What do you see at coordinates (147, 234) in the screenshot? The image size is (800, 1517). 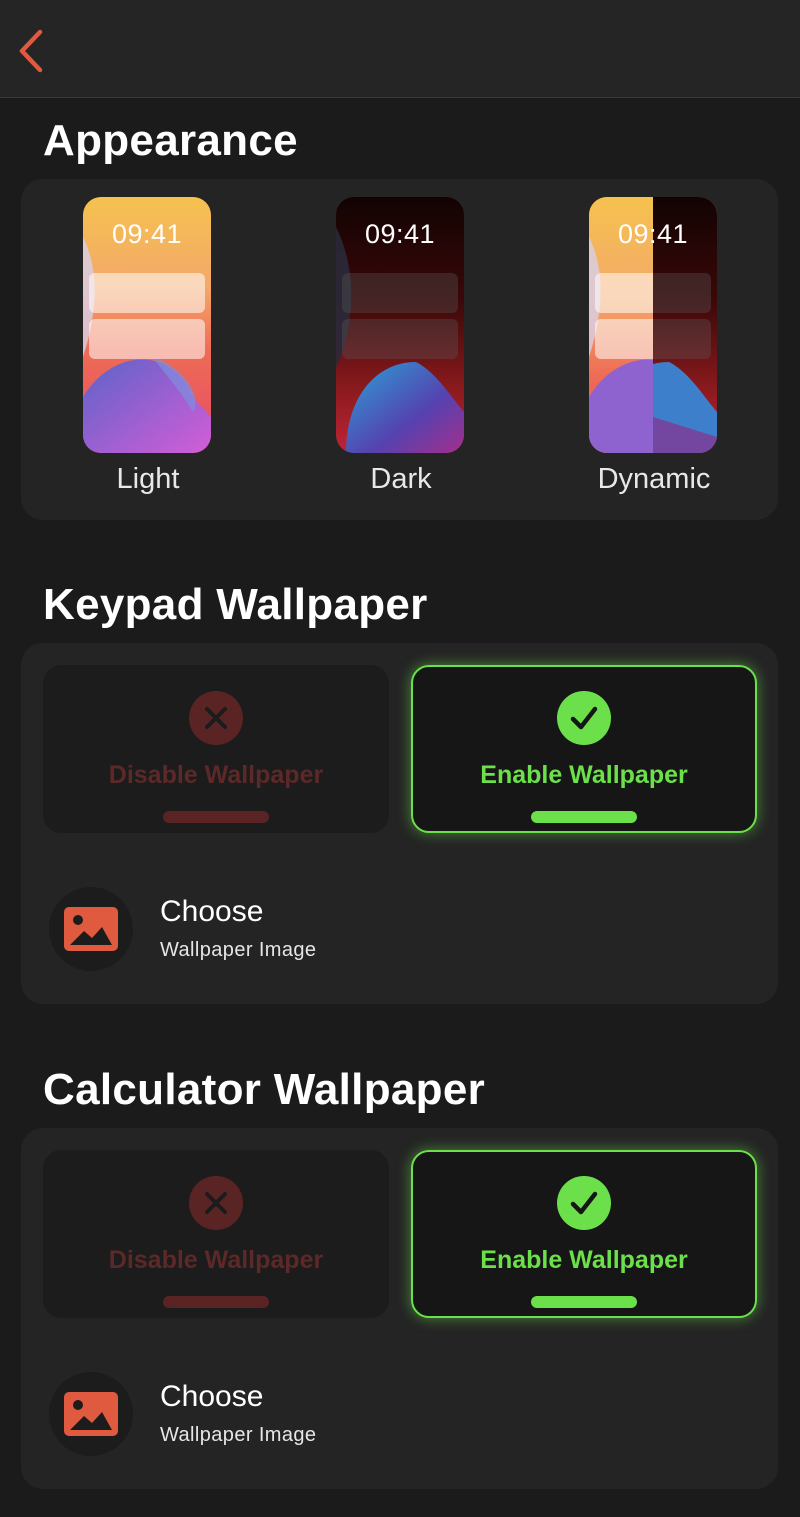 I see `light-time: 09:41` at bounding box center [147, 234].